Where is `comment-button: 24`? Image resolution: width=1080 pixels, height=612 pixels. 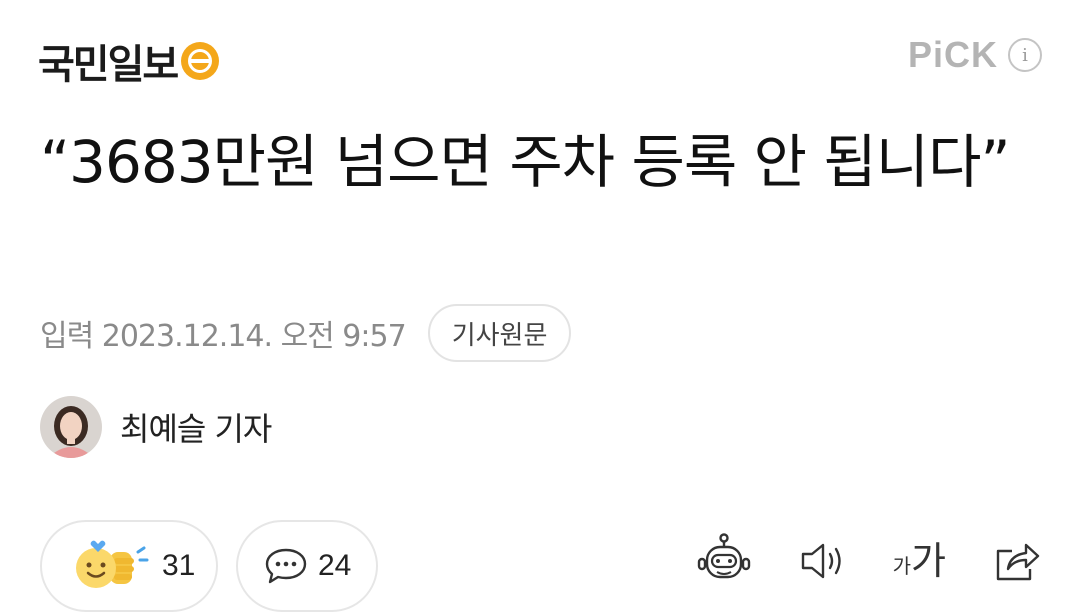
comment-button: 24 is located at coordinates (307, 566).